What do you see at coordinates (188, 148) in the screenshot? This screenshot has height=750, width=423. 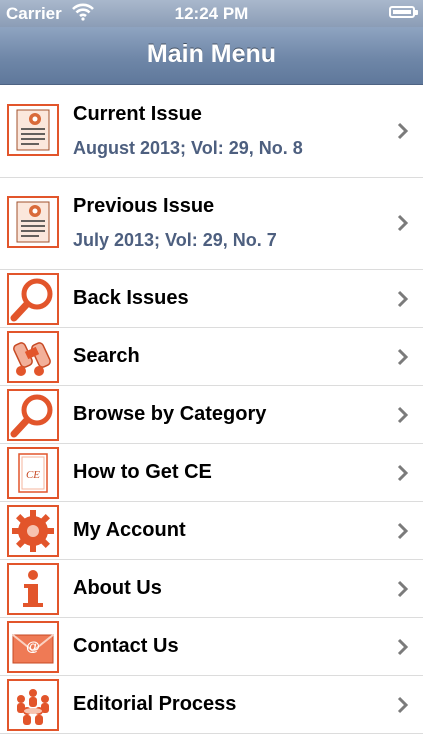 I see `menu-item-subtitle: August 2013; Vol: 29, No. 8` at bounding box center [188, 148].